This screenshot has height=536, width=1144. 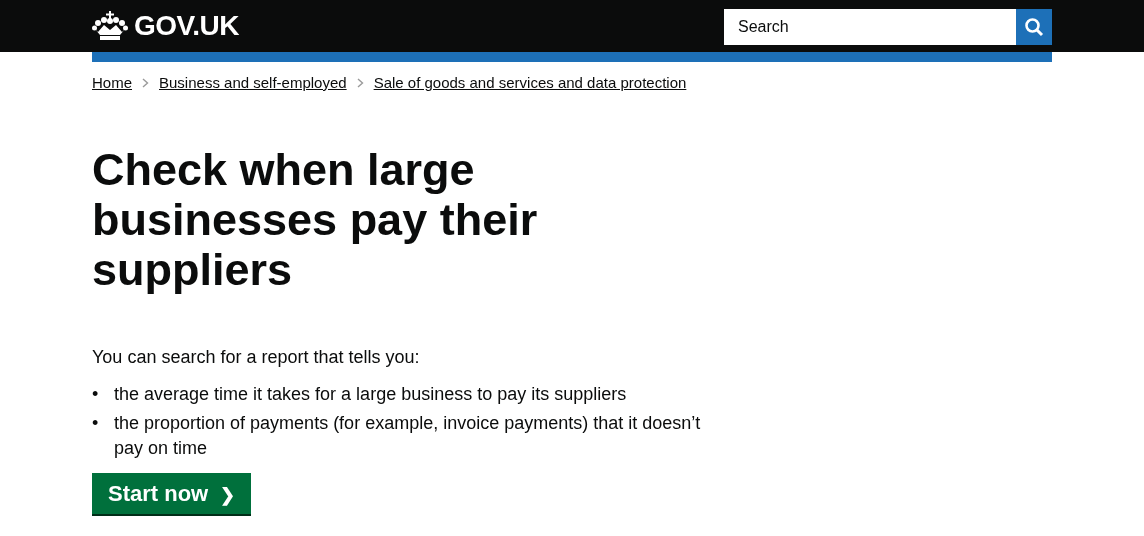 What do you see at coordinates (253, 82) in the screenshot?
I see `breadcrumb-link: Business and self-employed` at bounding box center [253, 82].